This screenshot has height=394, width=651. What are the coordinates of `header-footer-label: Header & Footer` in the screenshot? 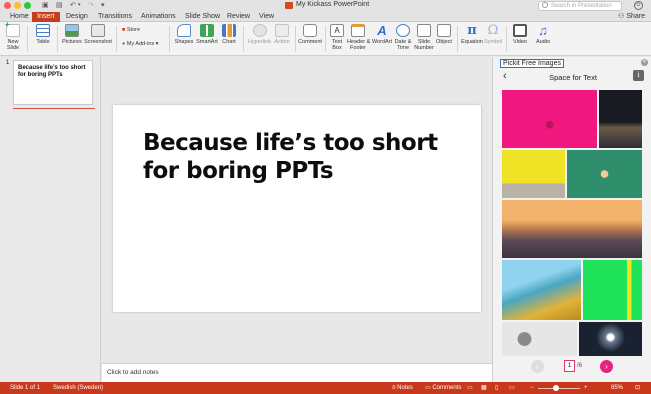 It's located at (359, 45).